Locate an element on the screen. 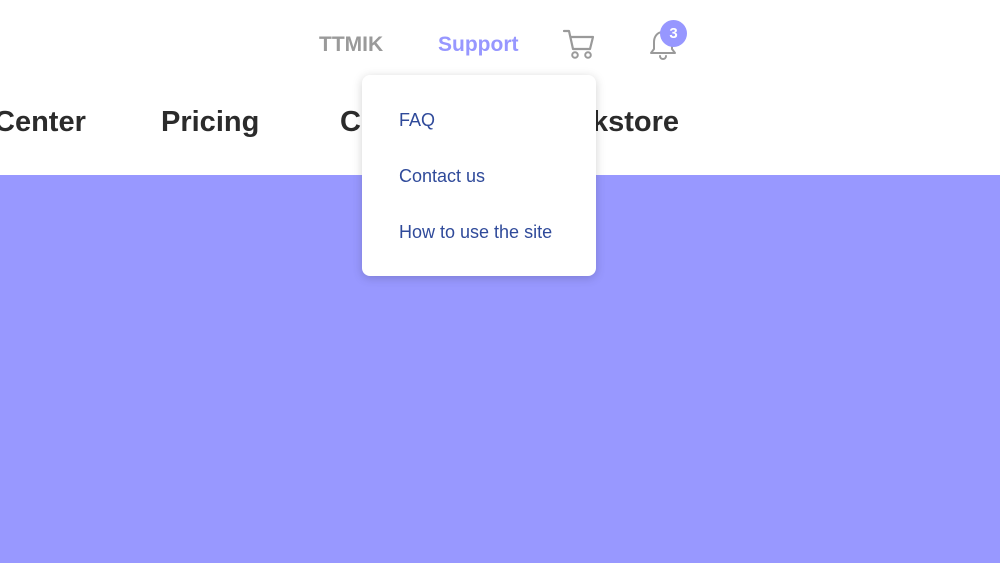 The image size is (1000, 563). main-nav-item-center: Center is located at coordinates (43, 122).